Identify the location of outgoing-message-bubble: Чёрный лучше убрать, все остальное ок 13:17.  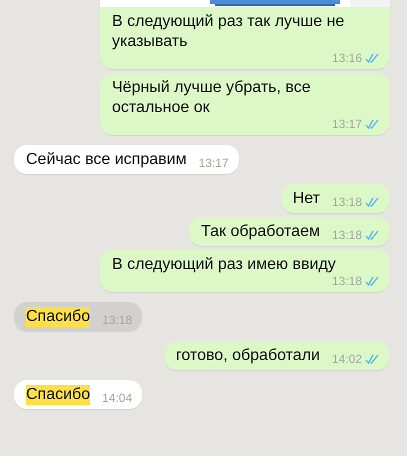
(245, 104).